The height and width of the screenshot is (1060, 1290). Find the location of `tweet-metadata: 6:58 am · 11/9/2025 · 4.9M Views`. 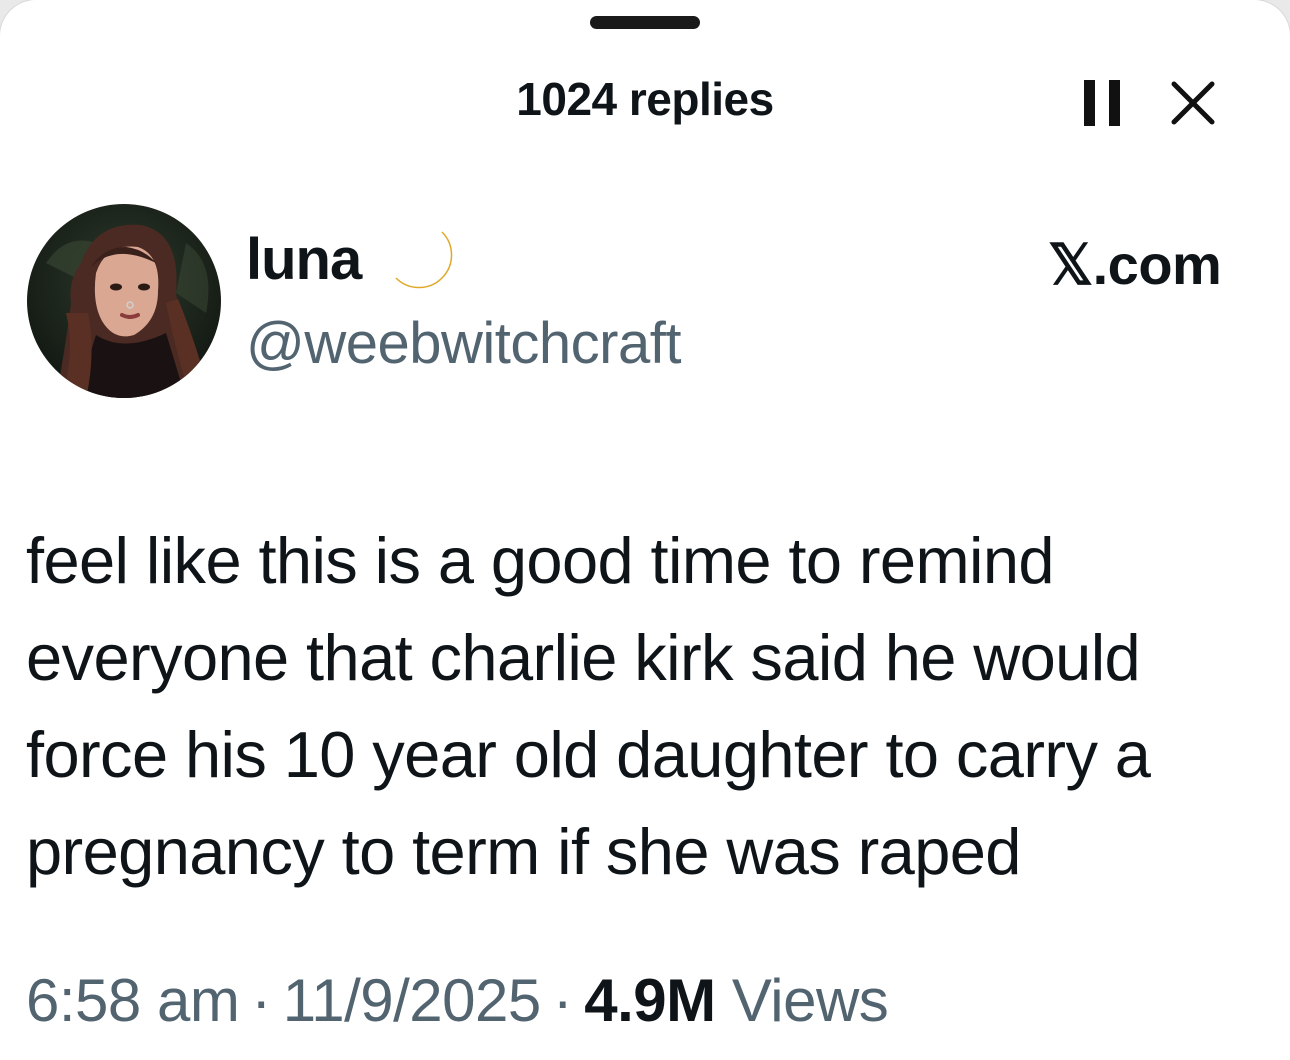

tweet-metadata: 6:58 am · 11/9/2025 · 4.9M Views is located at coordinates (457, 1000).